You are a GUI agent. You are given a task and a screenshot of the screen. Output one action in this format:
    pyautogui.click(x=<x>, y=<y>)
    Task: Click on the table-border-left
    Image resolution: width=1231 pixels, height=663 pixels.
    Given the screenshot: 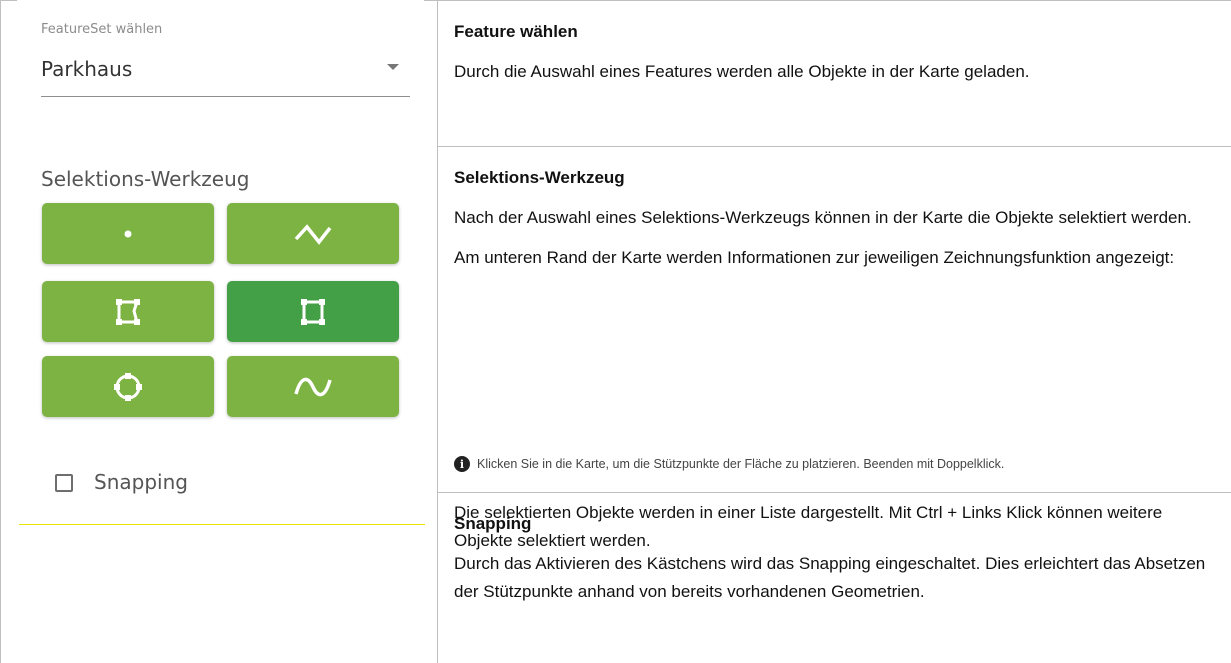 What is the action you would take?
    pyautogui.click(x=0, y=331)
    